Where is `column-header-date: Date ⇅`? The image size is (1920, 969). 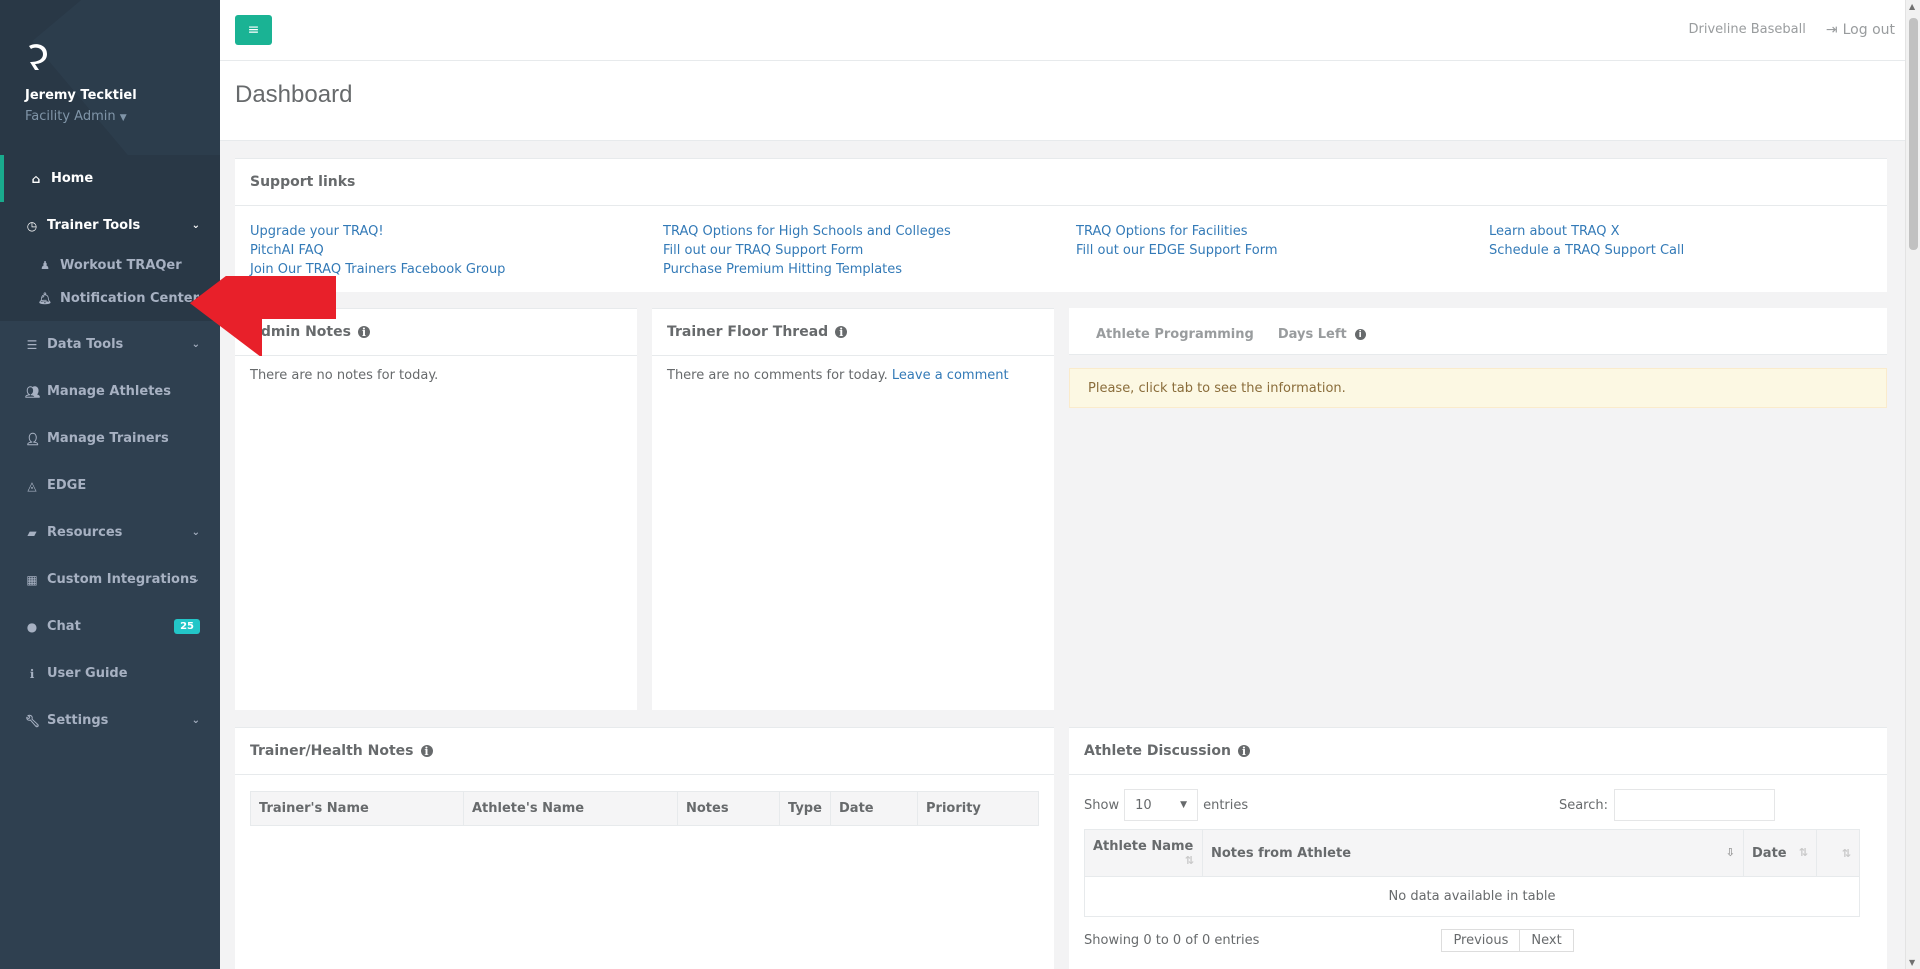 column-header-date: Date ⇅ is located at coordinates (1780, 853).